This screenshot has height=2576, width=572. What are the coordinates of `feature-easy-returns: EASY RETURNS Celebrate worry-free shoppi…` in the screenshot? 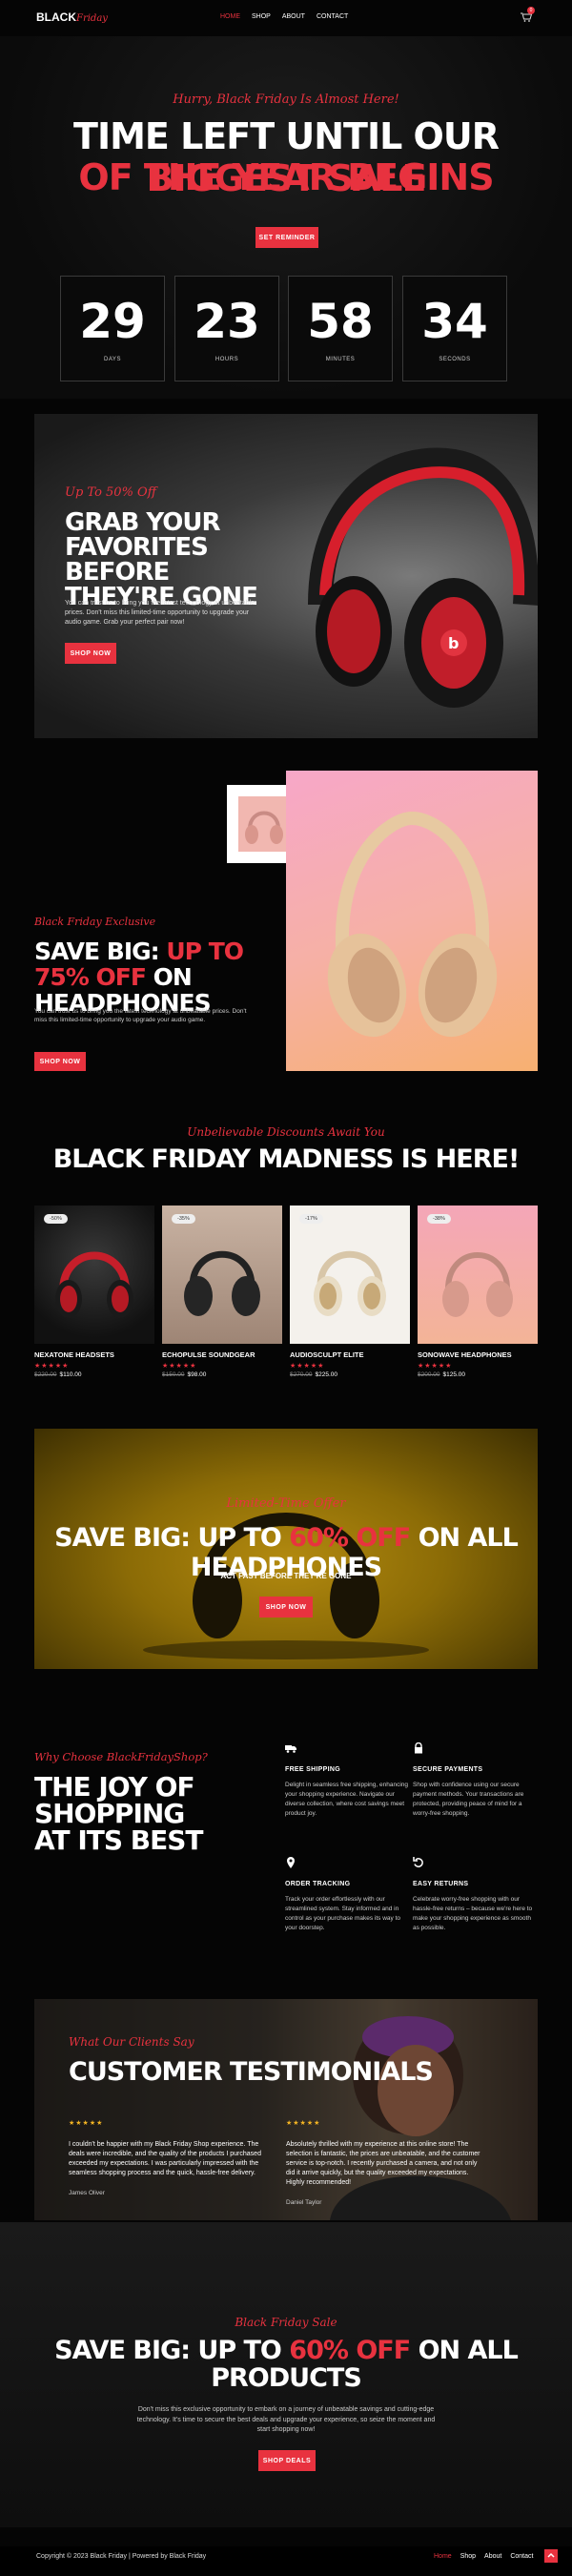 It's located at (475, 1894).